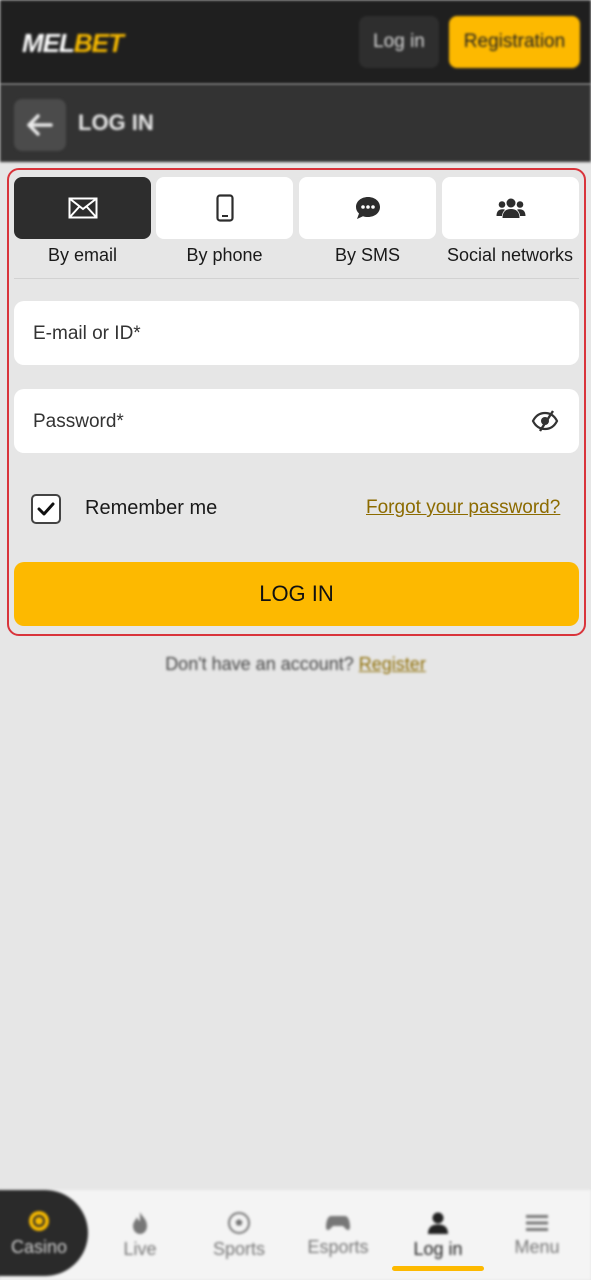  I want to click on nav-casino: Casino, so click(44, 1233).